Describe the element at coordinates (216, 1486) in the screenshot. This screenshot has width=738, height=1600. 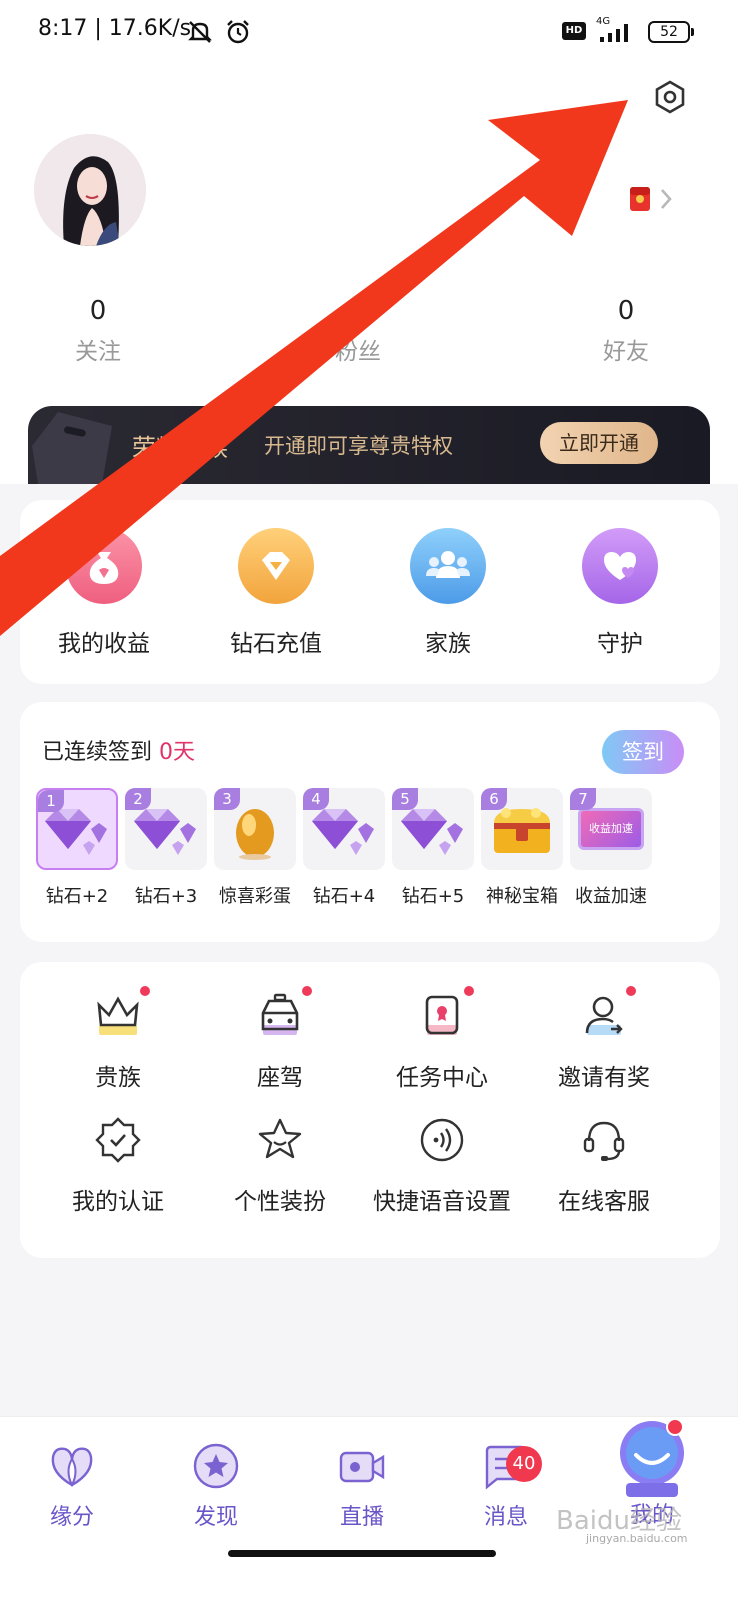
I see `tab-discover: 发现` at that location.